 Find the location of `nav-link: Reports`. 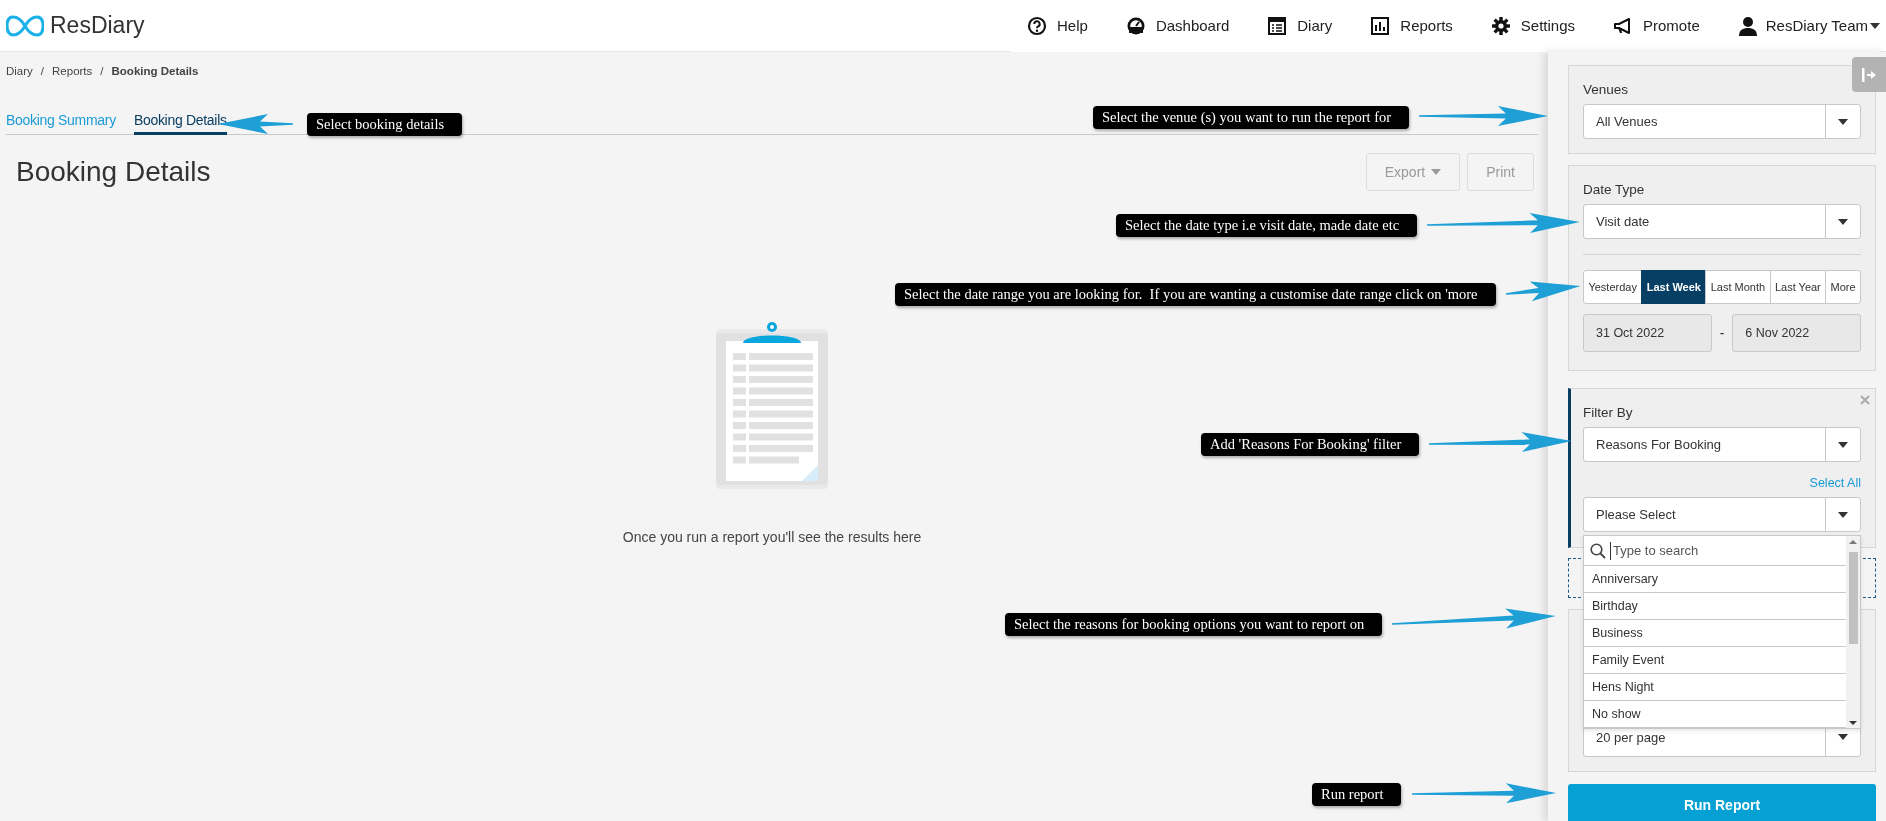

nav-link: Reports is located at coordinates (1411, 25).